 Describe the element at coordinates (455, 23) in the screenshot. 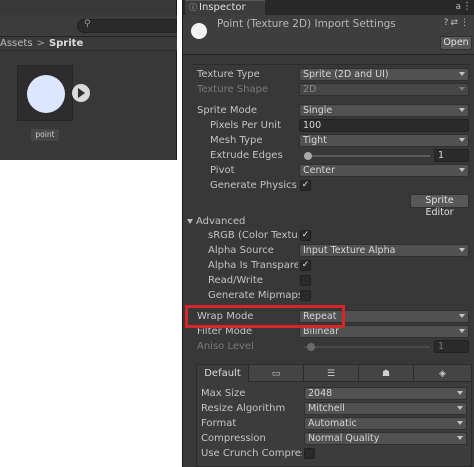

I see `presets-icon: ⇄` at that location.